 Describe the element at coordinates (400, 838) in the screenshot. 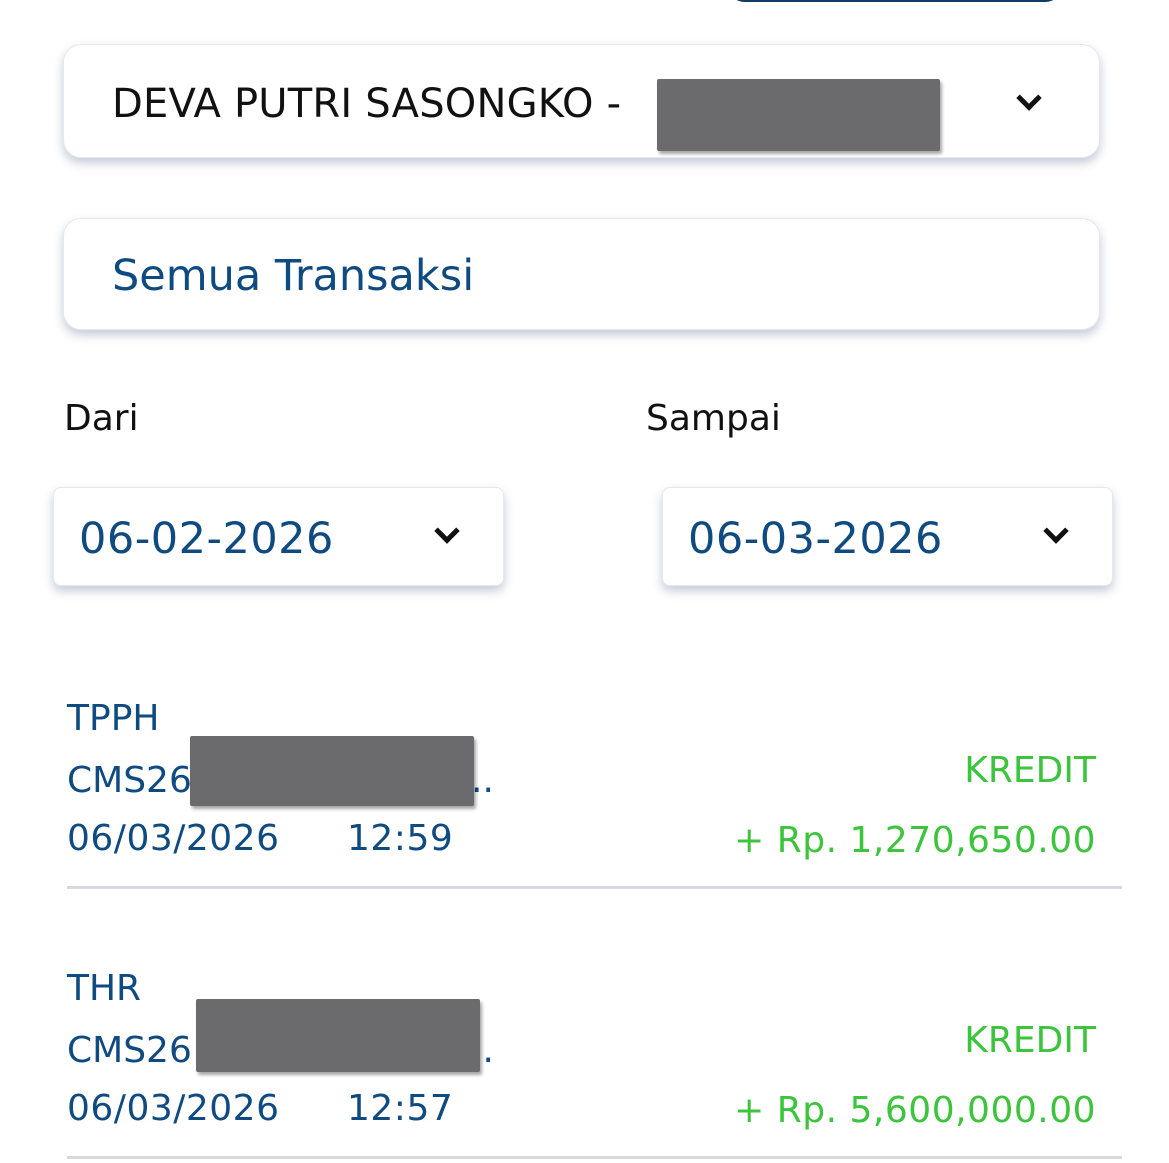

I see `transaction-time: 12:59` at that location.